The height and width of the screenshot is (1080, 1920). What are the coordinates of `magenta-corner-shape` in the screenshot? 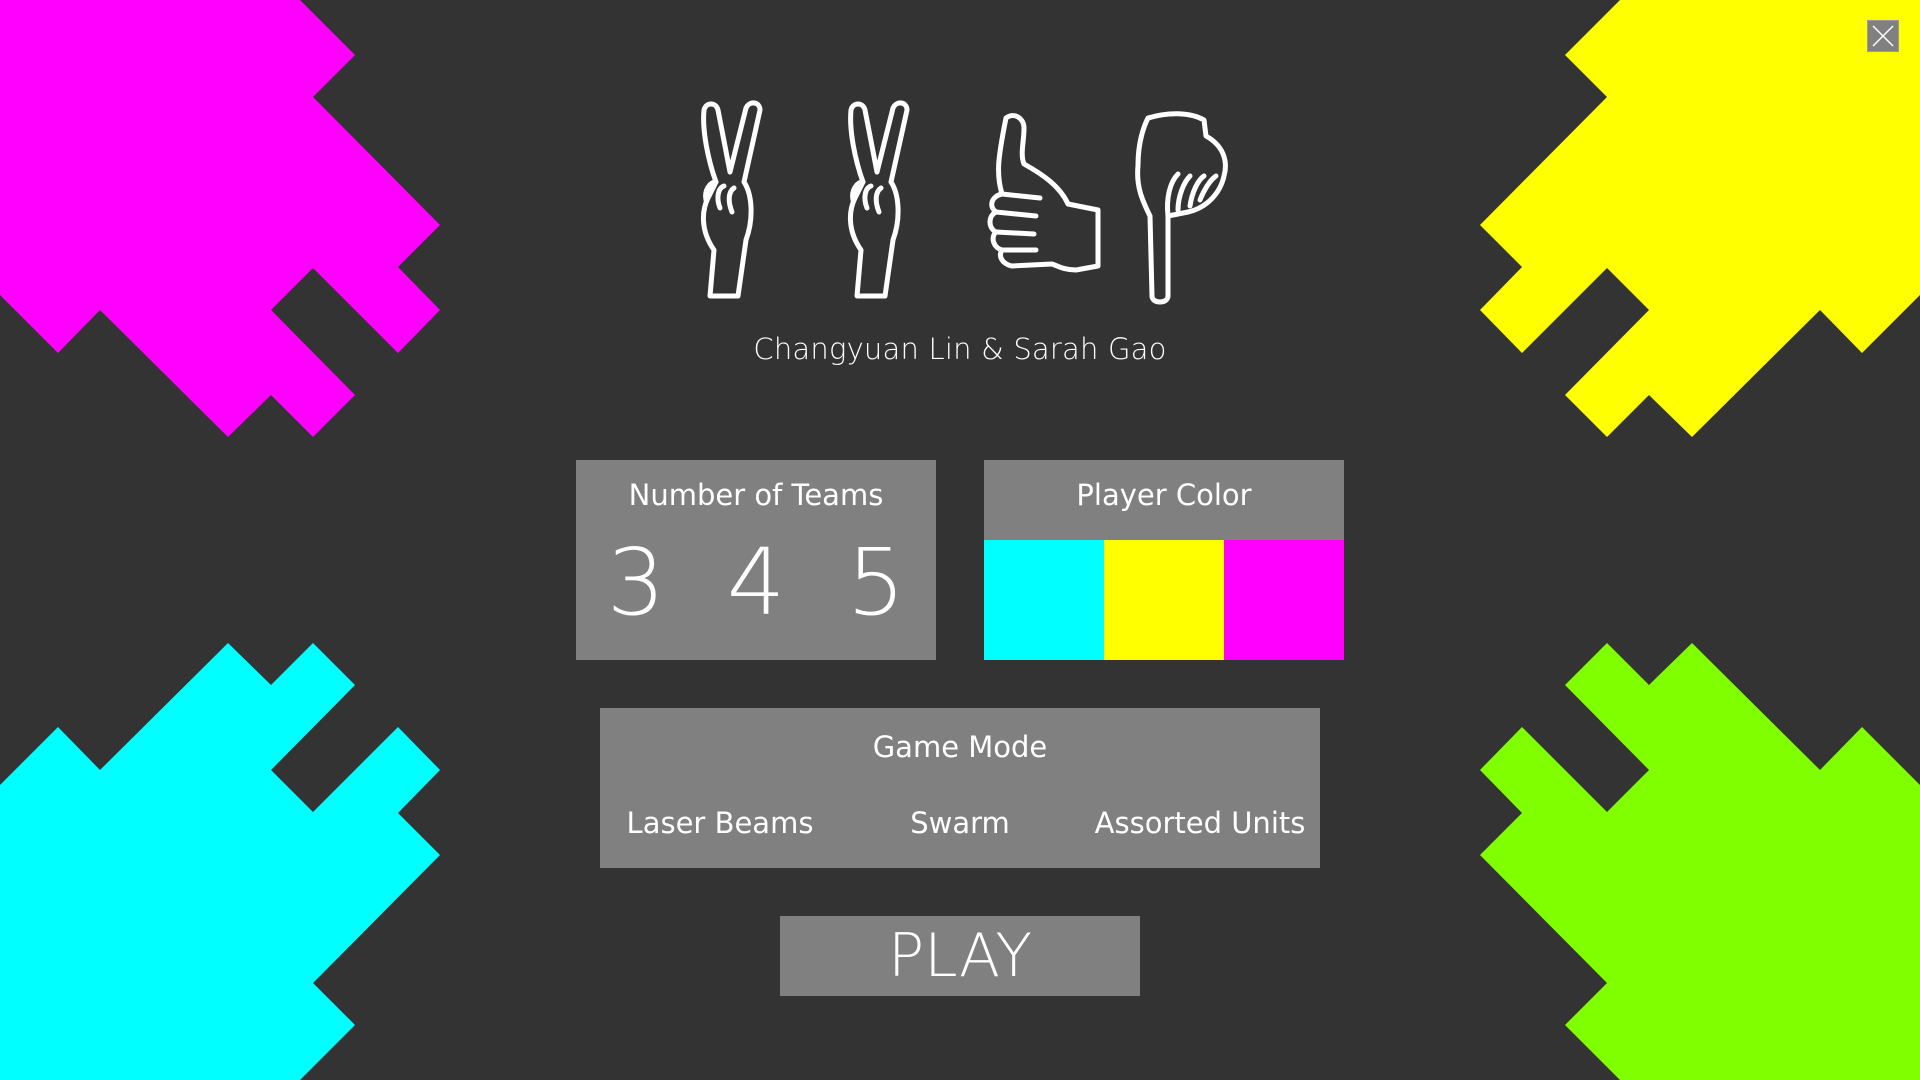 It's located at (220, 218).